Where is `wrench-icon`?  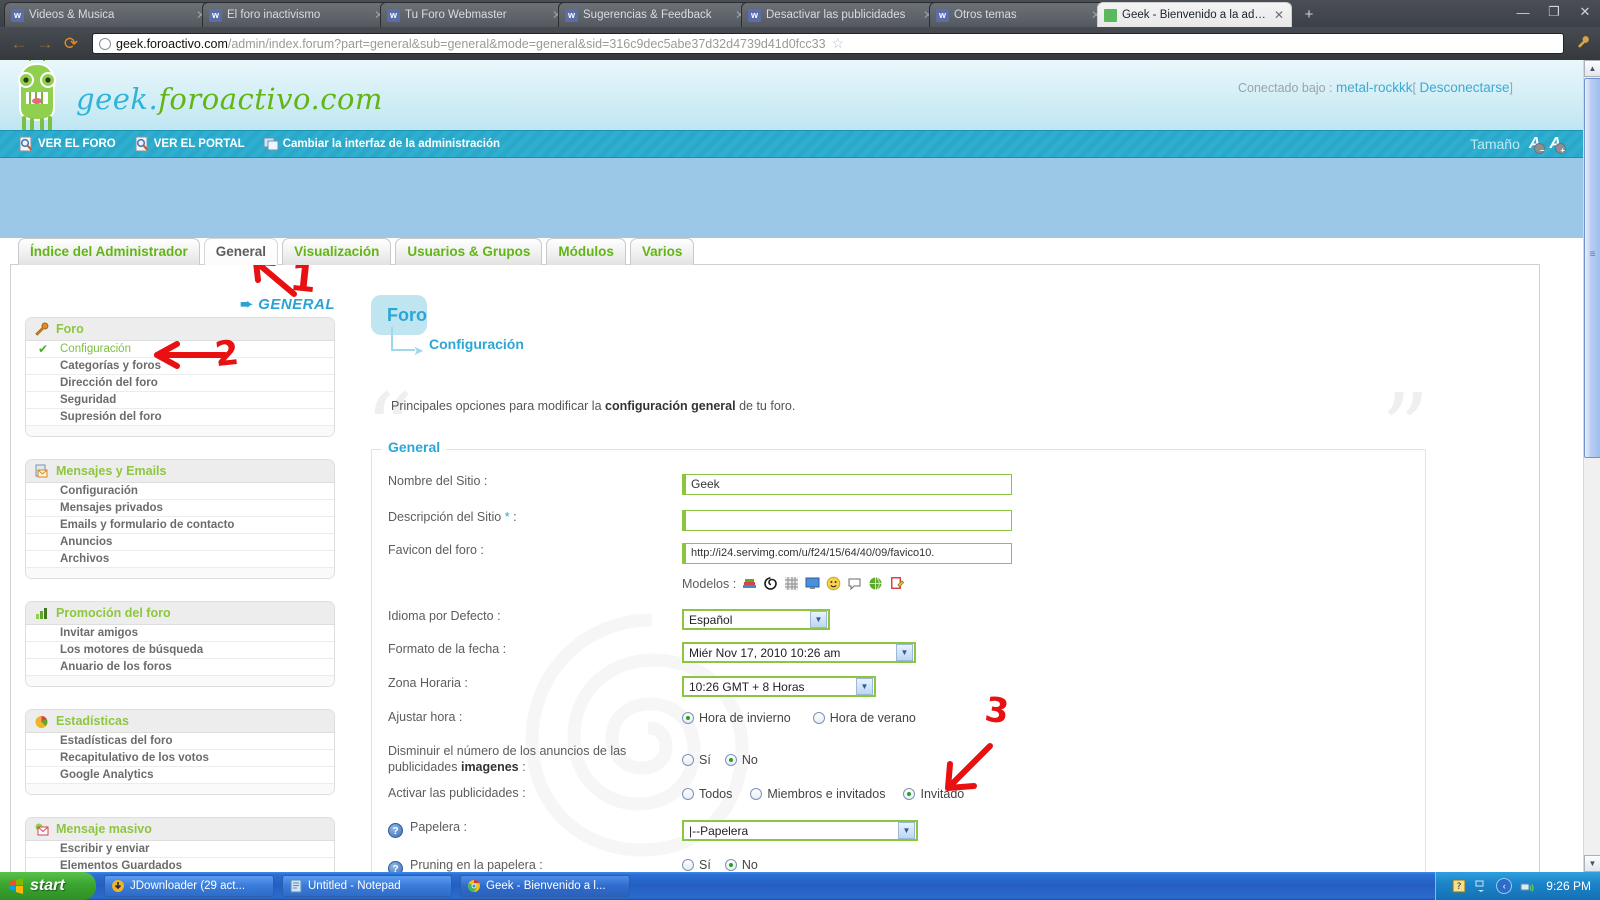
wrench-icon is located at coordinates (1583, 44).